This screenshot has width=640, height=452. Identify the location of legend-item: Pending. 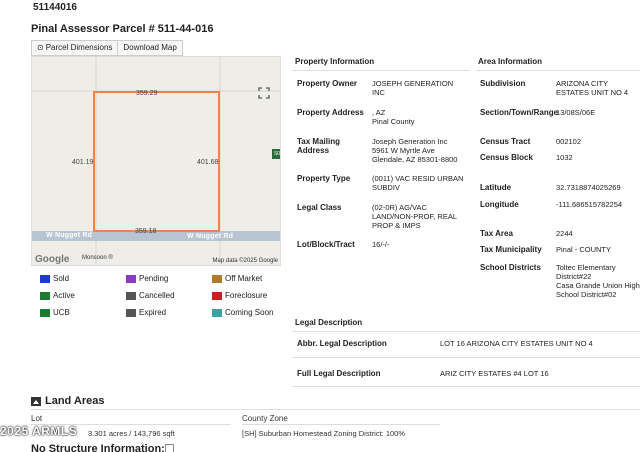
(169, 278).